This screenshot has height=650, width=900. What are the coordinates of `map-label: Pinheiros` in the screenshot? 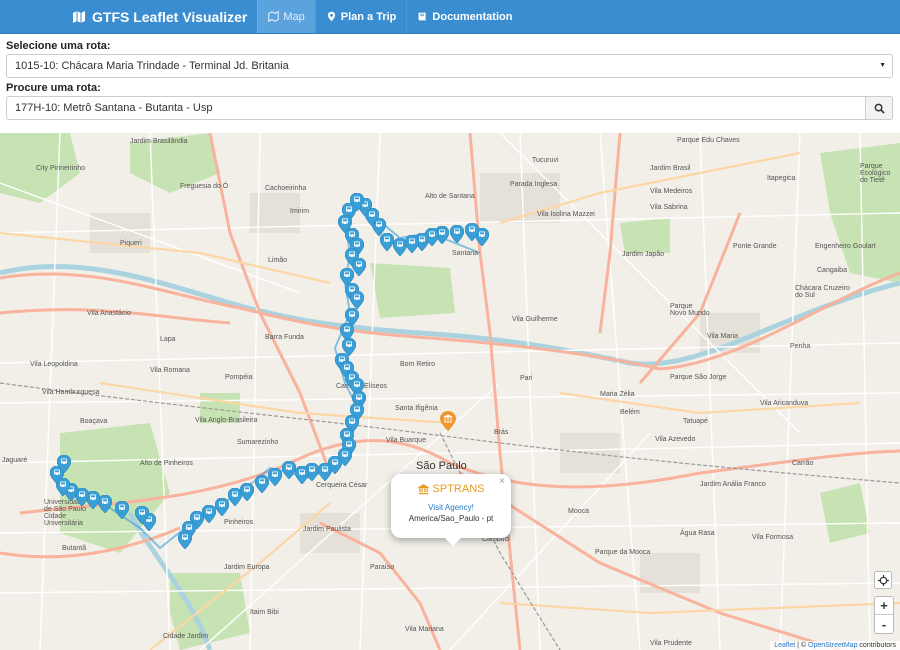 It's located at (239, 522).